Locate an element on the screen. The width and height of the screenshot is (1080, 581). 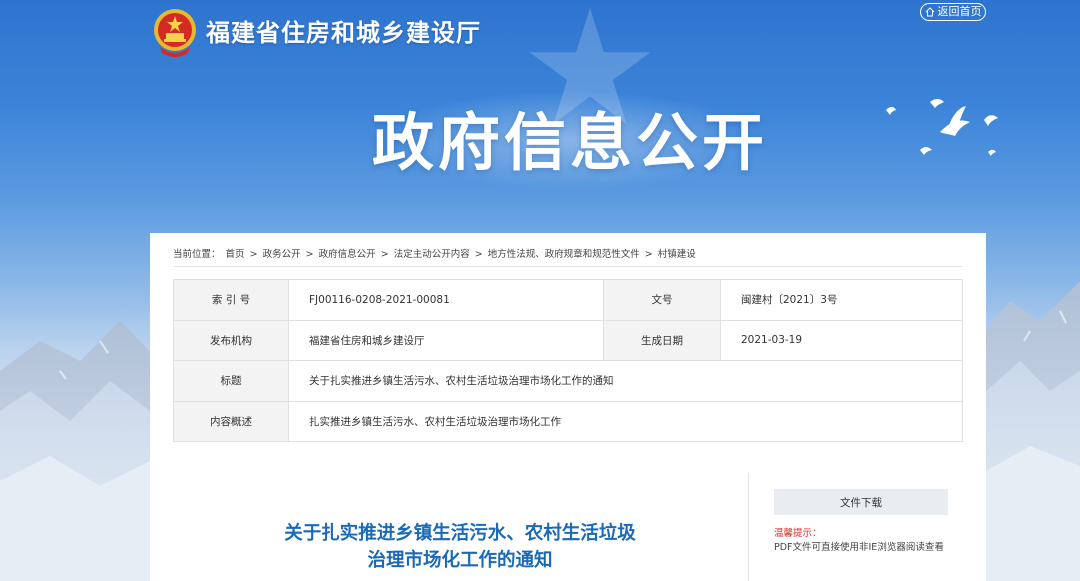
return-home-button: 返回首页 is located at coordinates (953, 12).